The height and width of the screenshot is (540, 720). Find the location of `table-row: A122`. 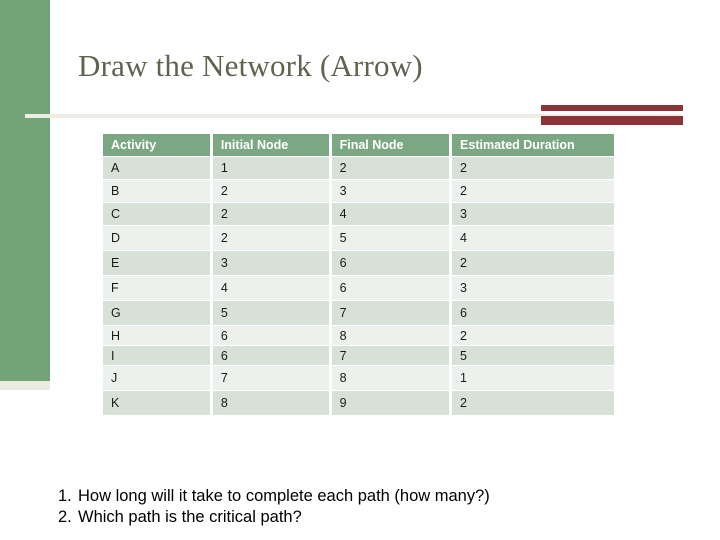

table-row: A122 is located at coordinates (358, 168).